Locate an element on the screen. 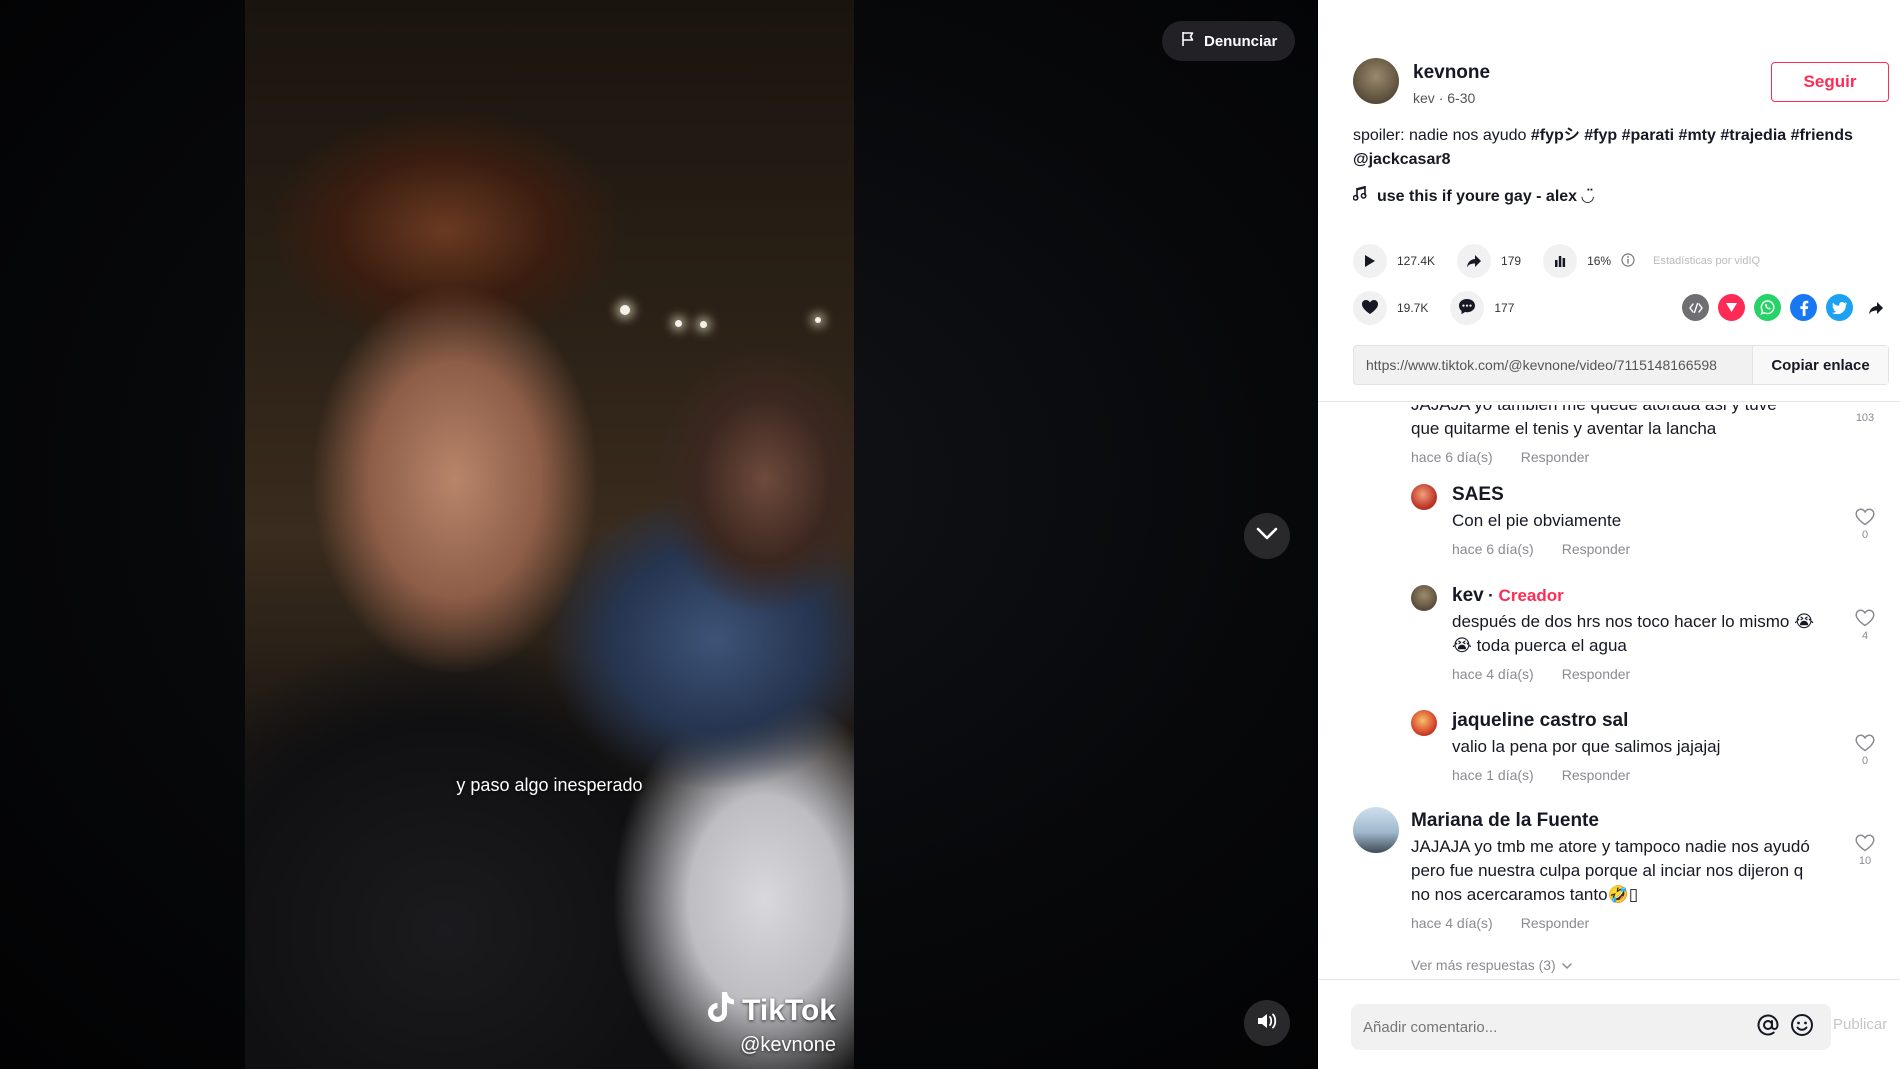 The image size is (1900, 1069). heart-icon is located at coordinates (1370, 308).